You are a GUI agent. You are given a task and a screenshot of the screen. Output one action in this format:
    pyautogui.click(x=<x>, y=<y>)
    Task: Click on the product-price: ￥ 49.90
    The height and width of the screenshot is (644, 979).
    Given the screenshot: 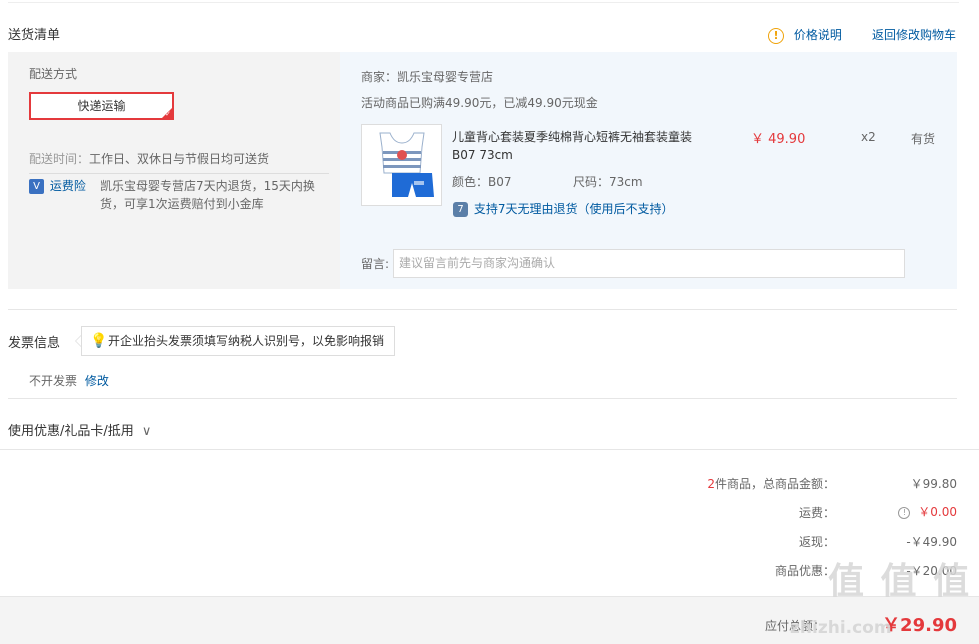 What is the action you would take?
    pyautogui.click(x=778, y=139)
    